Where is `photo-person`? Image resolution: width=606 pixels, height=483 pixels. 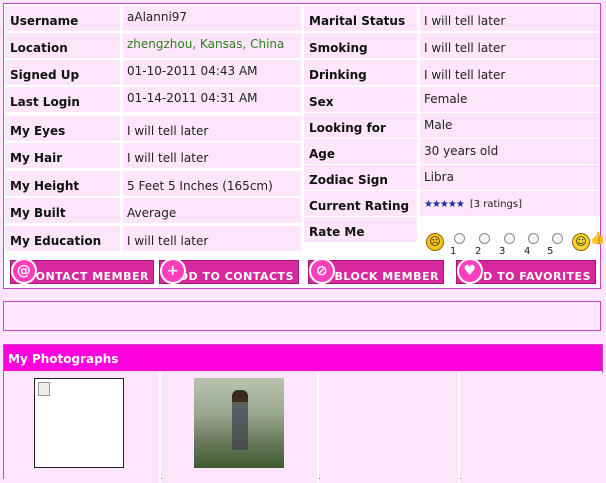 photo-person is located at coordinates (240, 420).